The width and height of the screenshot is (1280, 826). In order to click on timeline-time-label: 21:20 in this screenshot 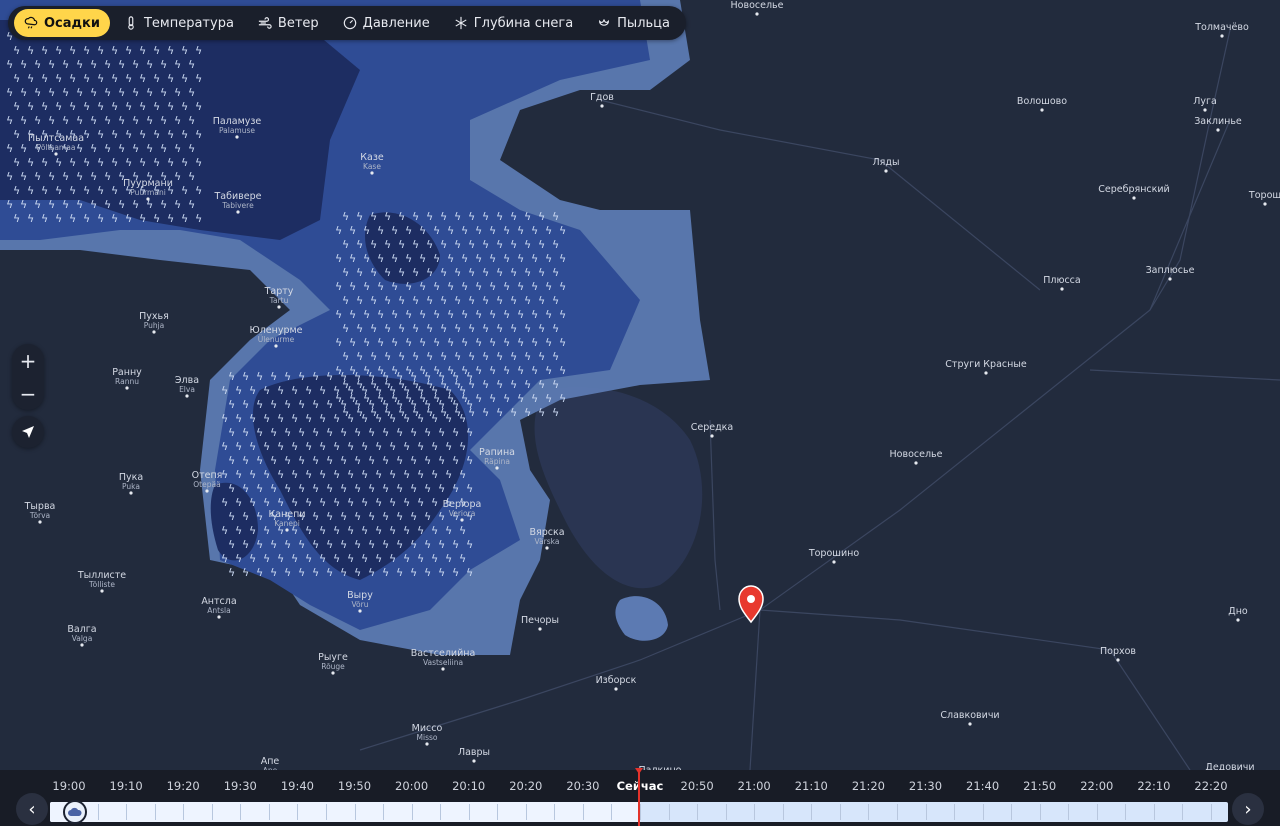, I will do `click(868, 786)`.